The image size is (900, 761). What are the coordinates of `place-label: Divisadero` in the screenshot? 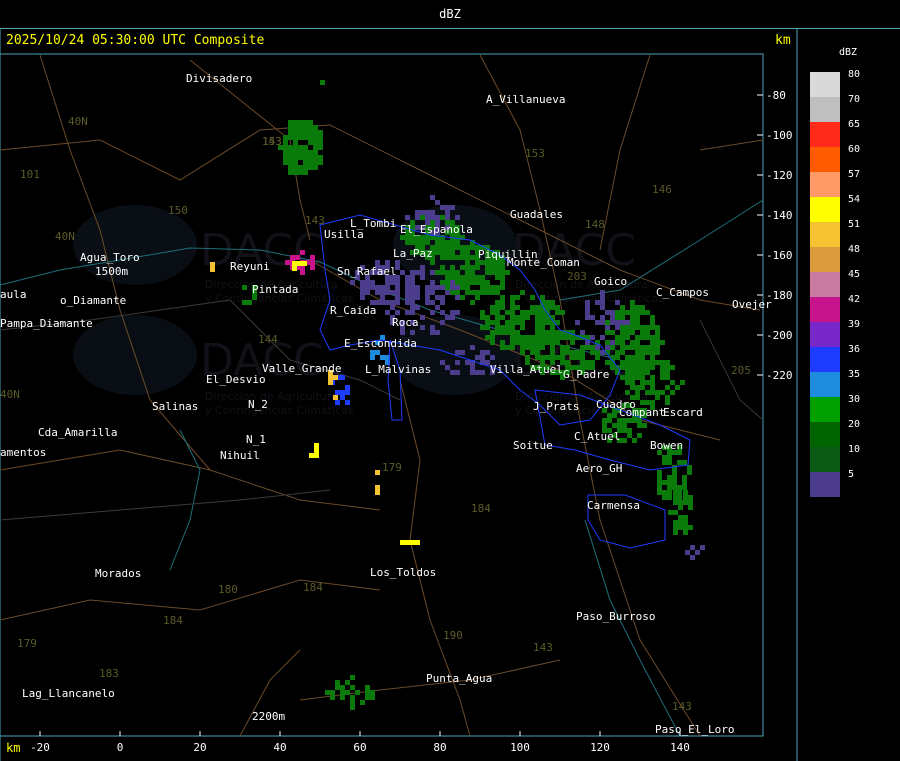 It's located at (219, 78).